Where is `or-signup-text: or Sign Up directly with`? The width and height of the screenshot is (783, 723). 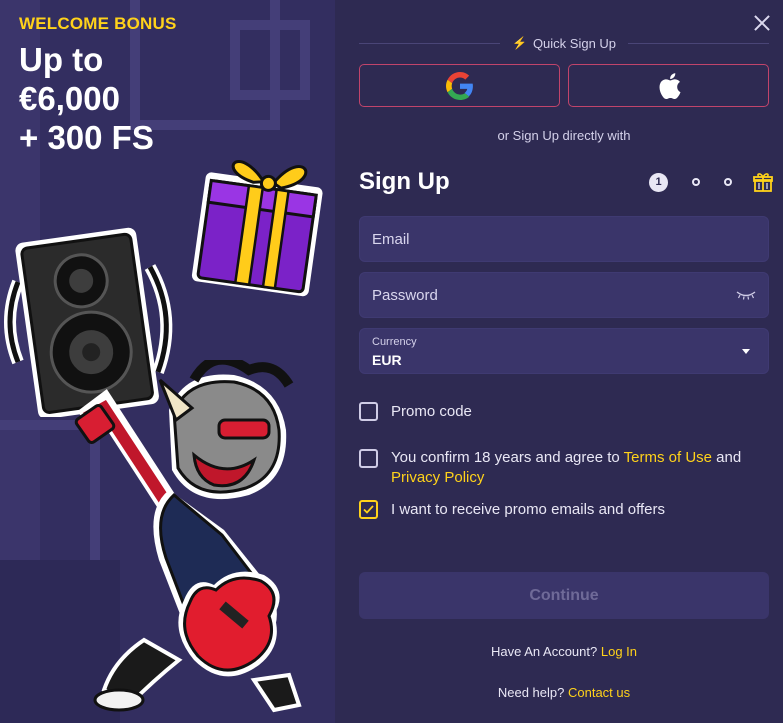
or-signup-text: or Sign Up directly with is located at coordinates (564, 135).